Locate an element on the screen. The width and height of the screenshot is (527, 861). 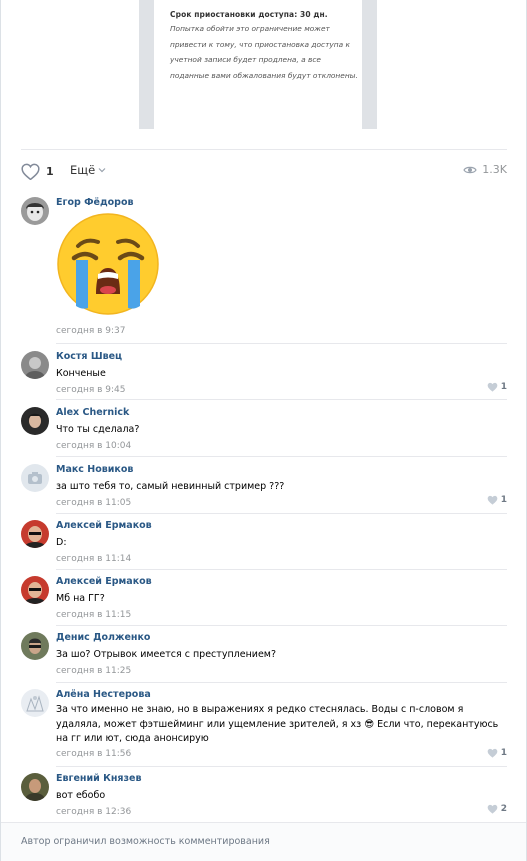
comment-date: сегодня в 9:37 is located at coordinates (281, 331).